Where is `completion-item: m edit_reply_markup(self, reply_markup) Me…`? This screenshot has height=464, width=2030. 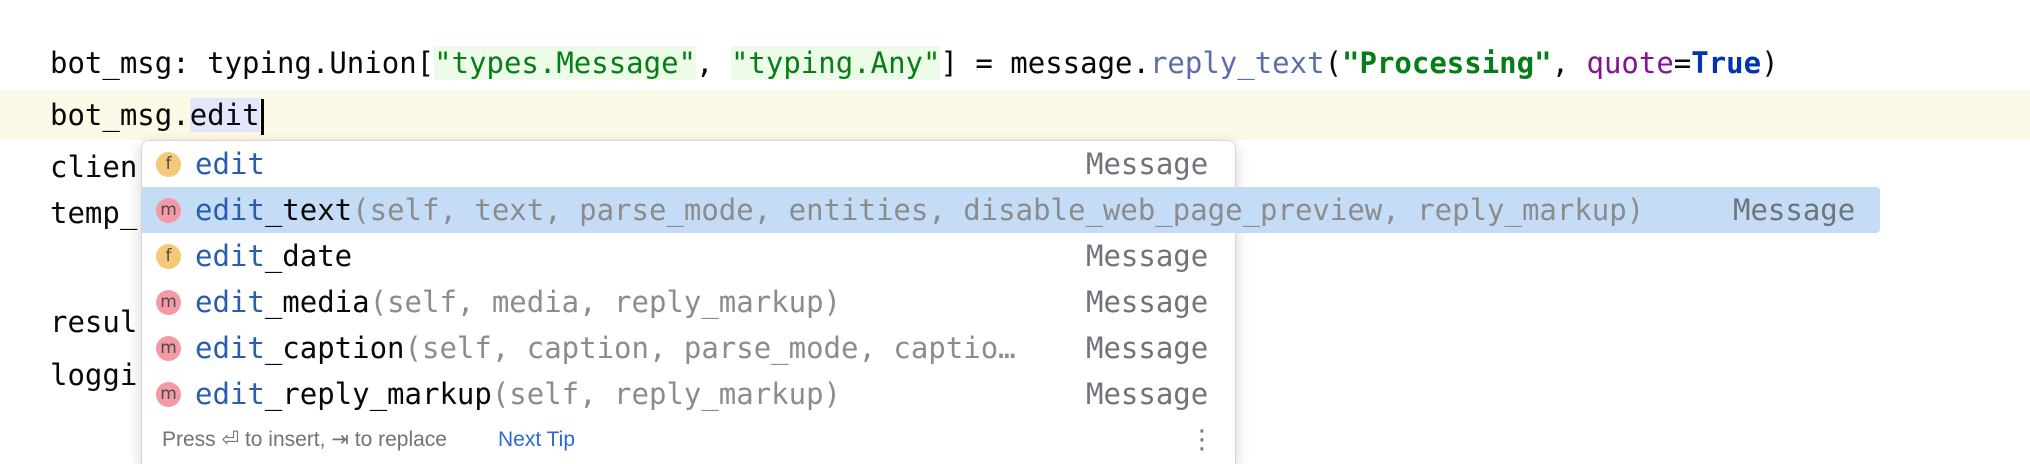 completion-item: m edit_reply_markup(self, reply_markup) Me… is located at coordinates (688, 394).